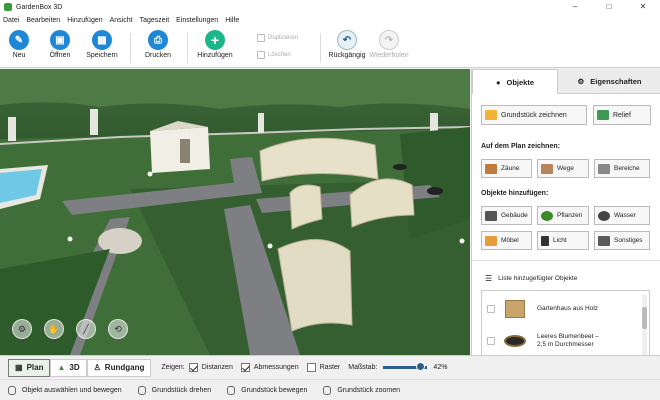 This screenshot has height=400, width=660. I want to click on zoom-slider-knob, so click(421, 366).